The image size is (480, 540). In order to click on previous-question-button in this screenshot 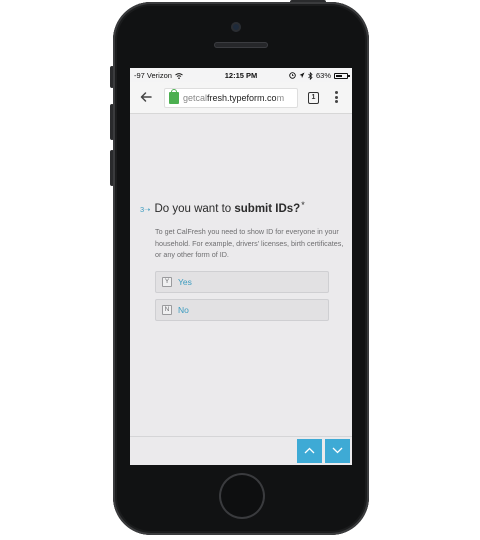, I will do `click(309, 451)`.